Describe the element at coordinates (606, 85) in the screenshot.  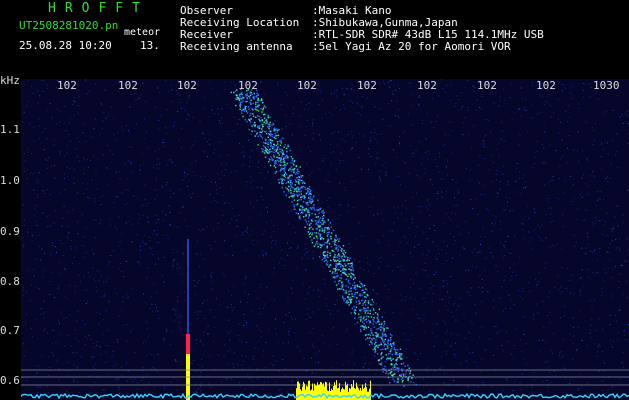
I see `x-tick-9: 1030` at that location.